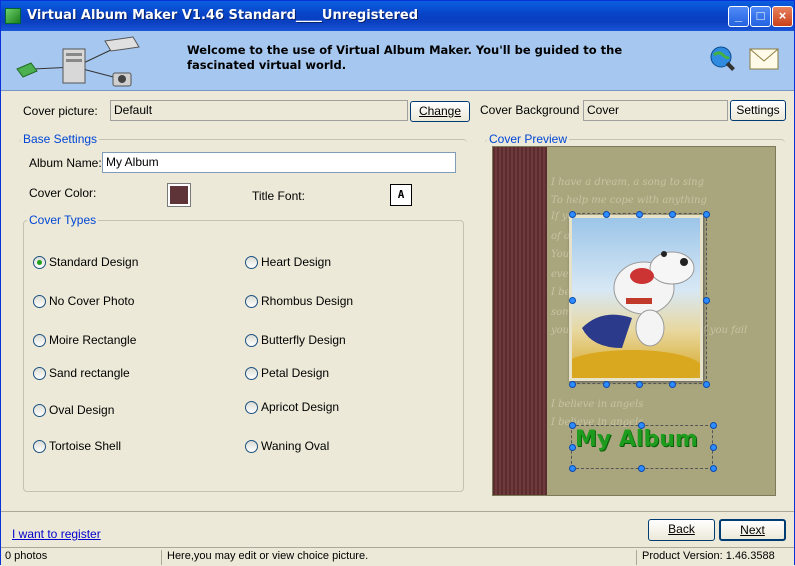 This screenshot has width=795, height=566. Describe the element at coordinates (60, 139) in the screenshot. I see `base-settings-title: Base Settings` at that location.